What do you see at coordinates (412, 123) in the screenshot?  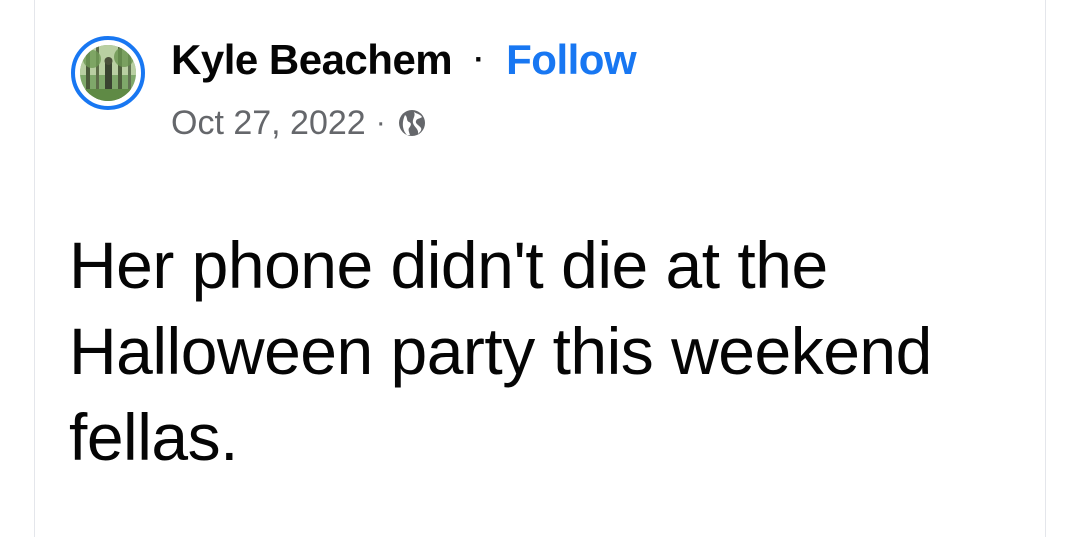 I see `globe-icon` at bounding box center [412, 123].